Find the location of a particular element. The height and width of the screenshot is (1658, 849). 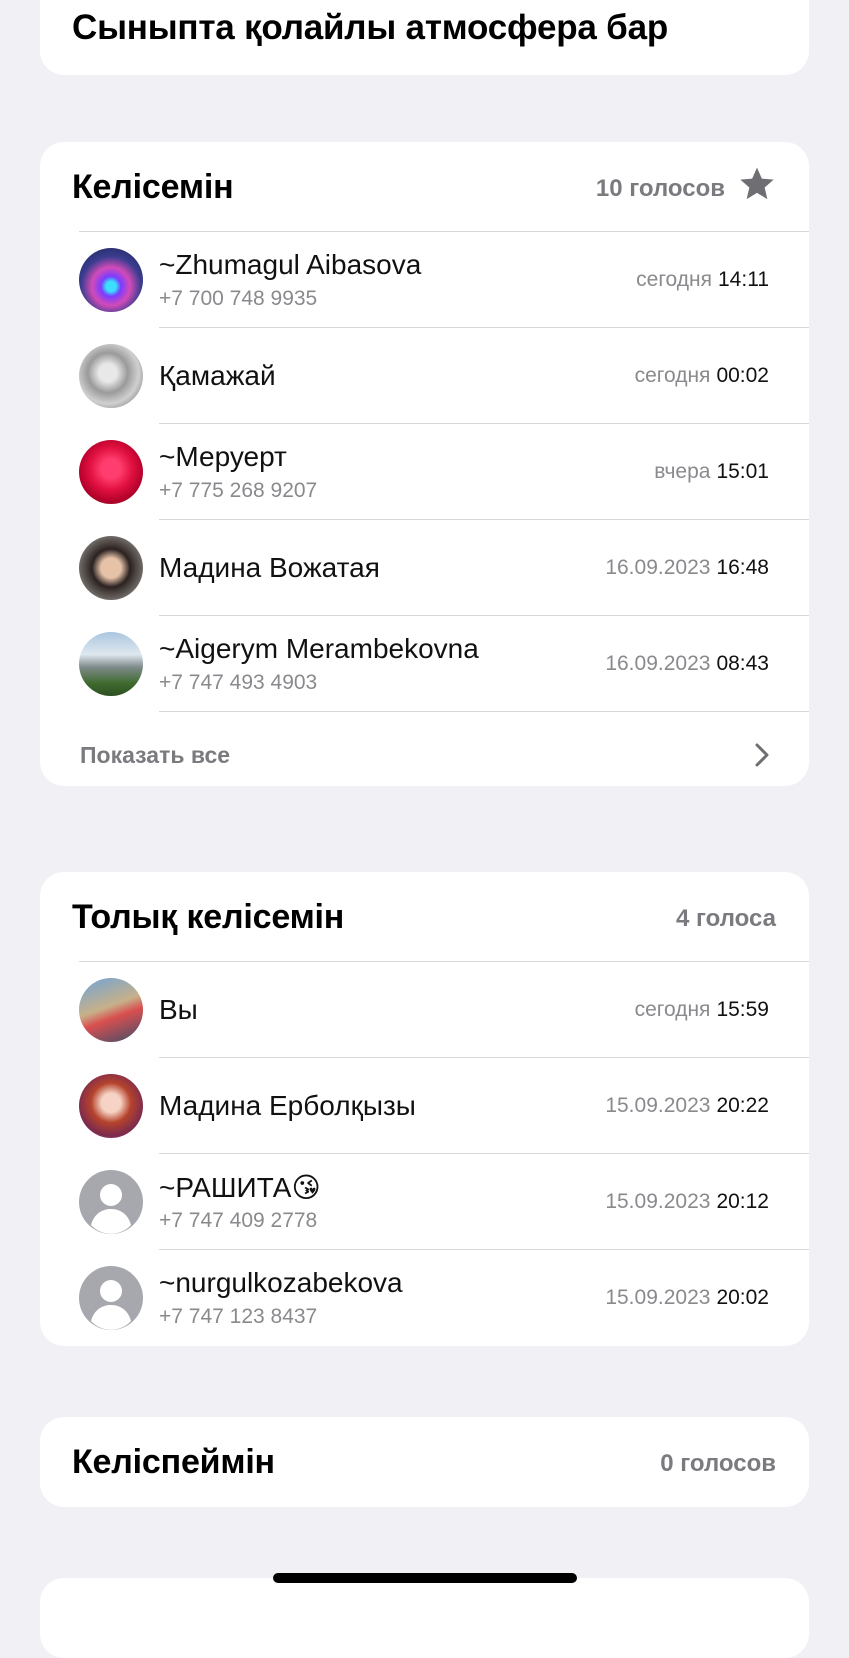

voter-row: ~Меруерт +7 775 268 9207 вчера 15:01 is located at coordinates (424, 472).